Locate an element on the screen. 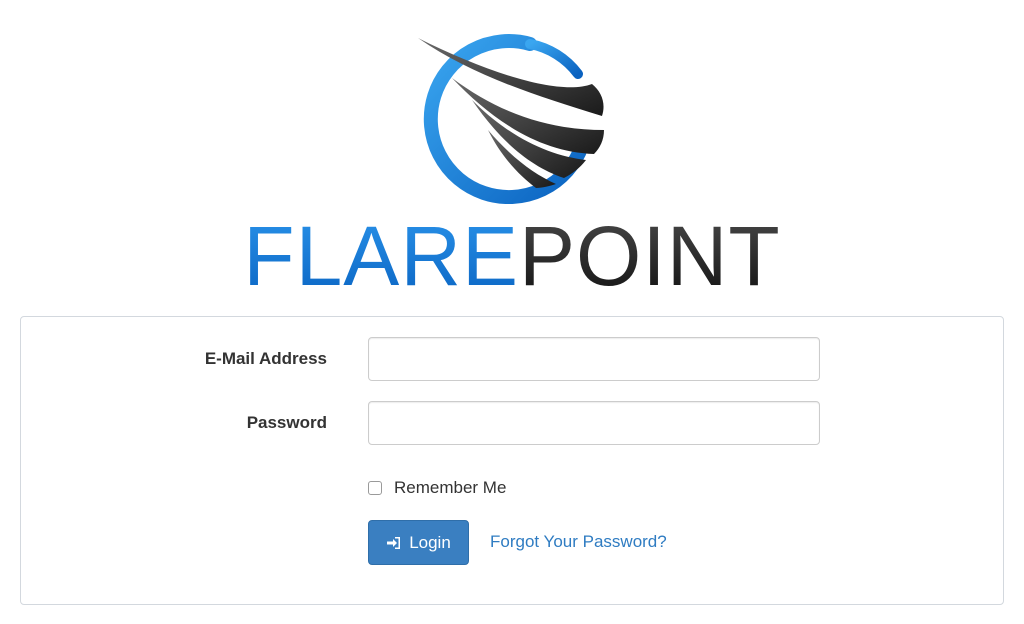 The height and width of the screenshot is (624, 1024). remember-me-row: Remember Me is located at coordinates (437, 488).